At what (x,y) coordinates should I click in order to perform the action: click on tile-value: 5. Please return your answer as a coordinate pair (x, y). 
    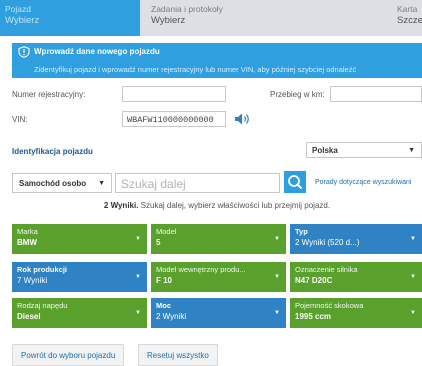
    Looking at the image, I should click on (158, 242).